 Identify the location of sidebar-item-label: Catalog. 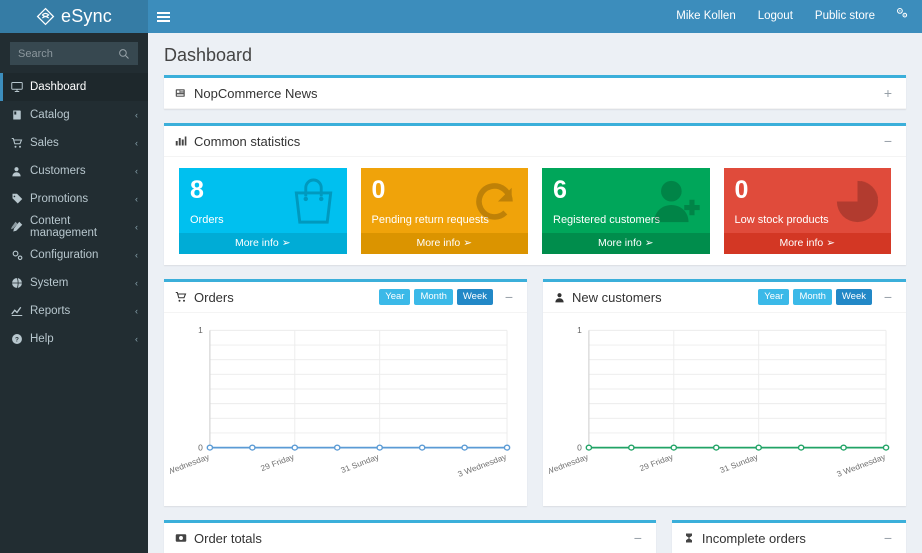
(50, 115).